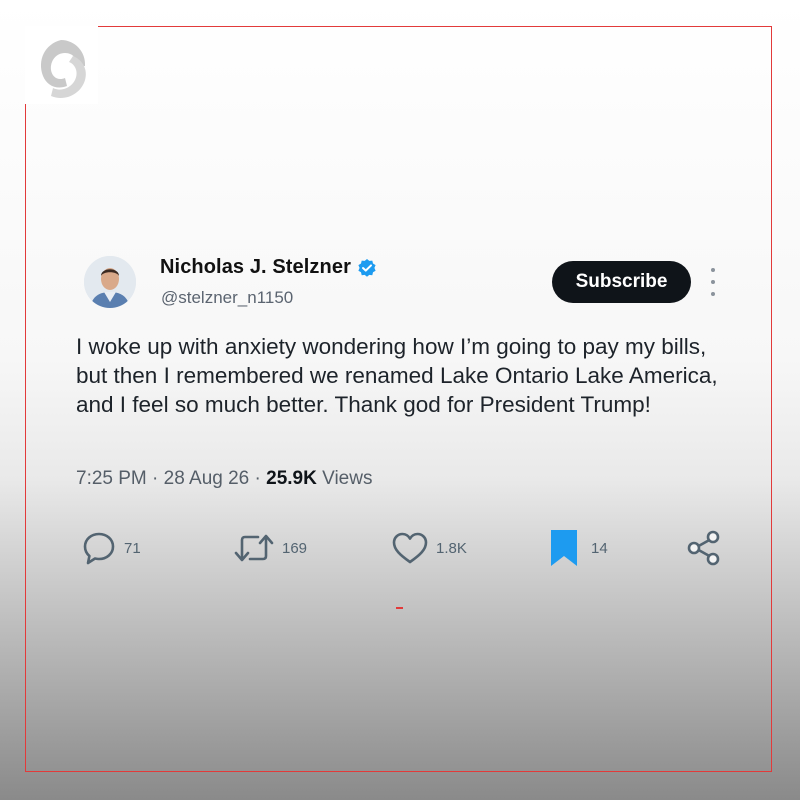 The image size is (800, 800). What do you see at coordinates (111, 478) in the screenshot?
I see `post-time: 7:25 PM` at bounding box center [111, 478].